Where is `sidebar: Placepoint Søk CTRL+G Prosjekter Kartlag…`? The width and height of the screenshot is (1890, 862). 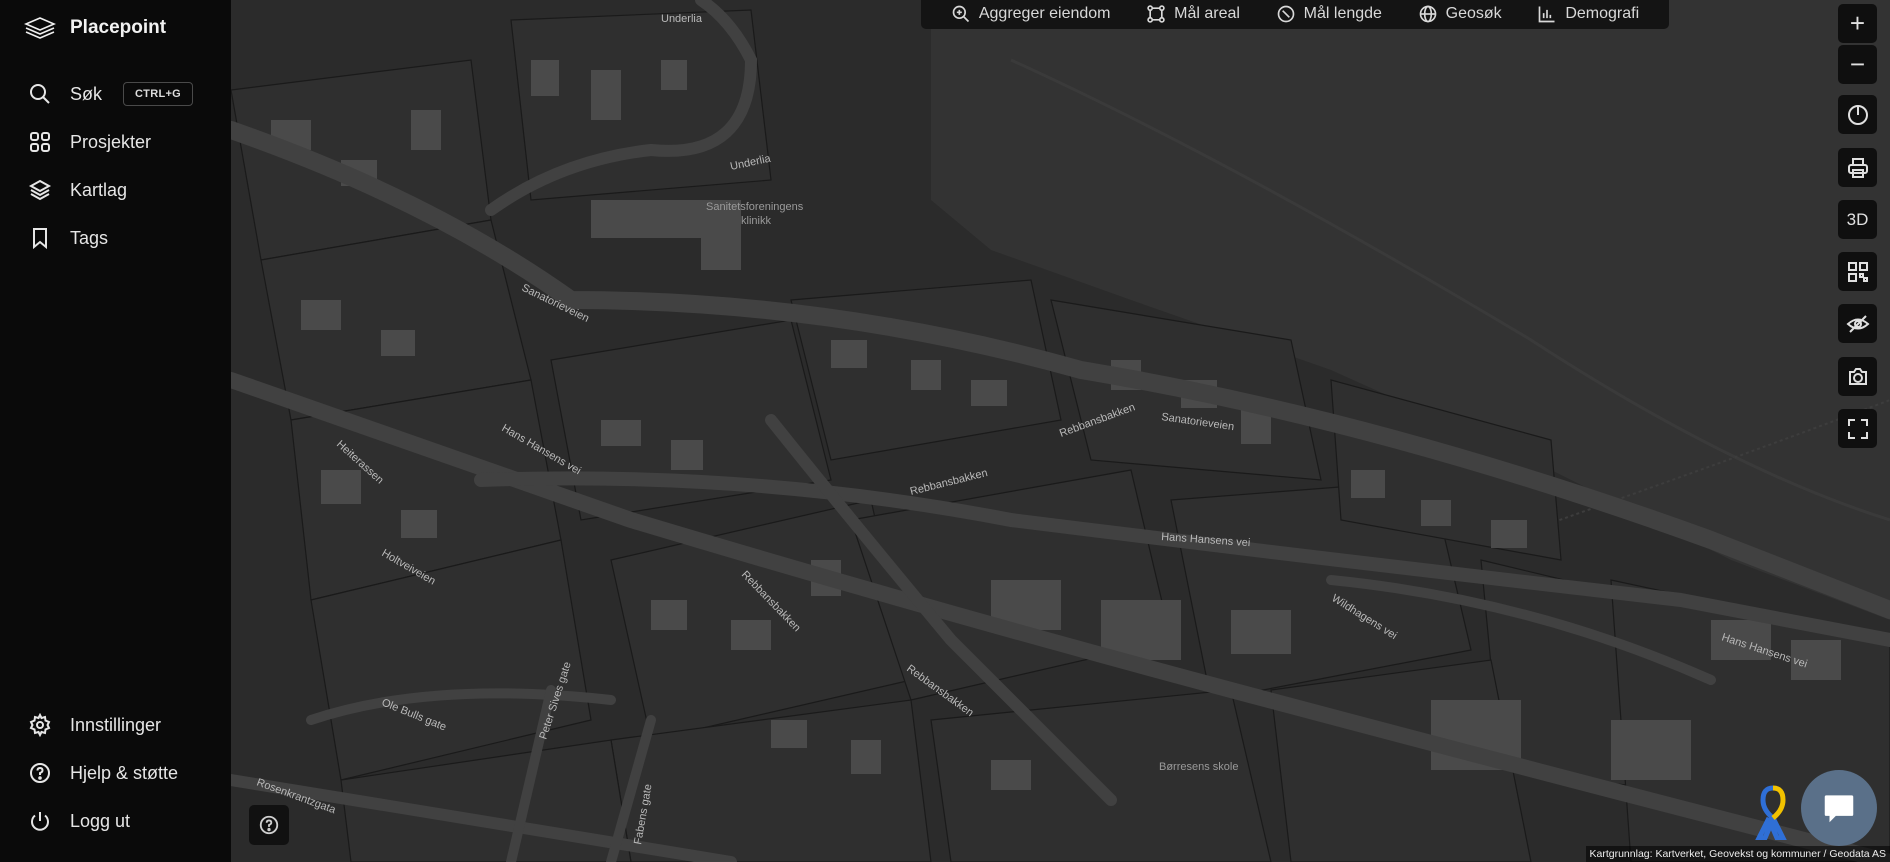 sidebar: Placepoint Søk CTRL+G Prosjekter Kartlag… is located at coordinates (115, 431).